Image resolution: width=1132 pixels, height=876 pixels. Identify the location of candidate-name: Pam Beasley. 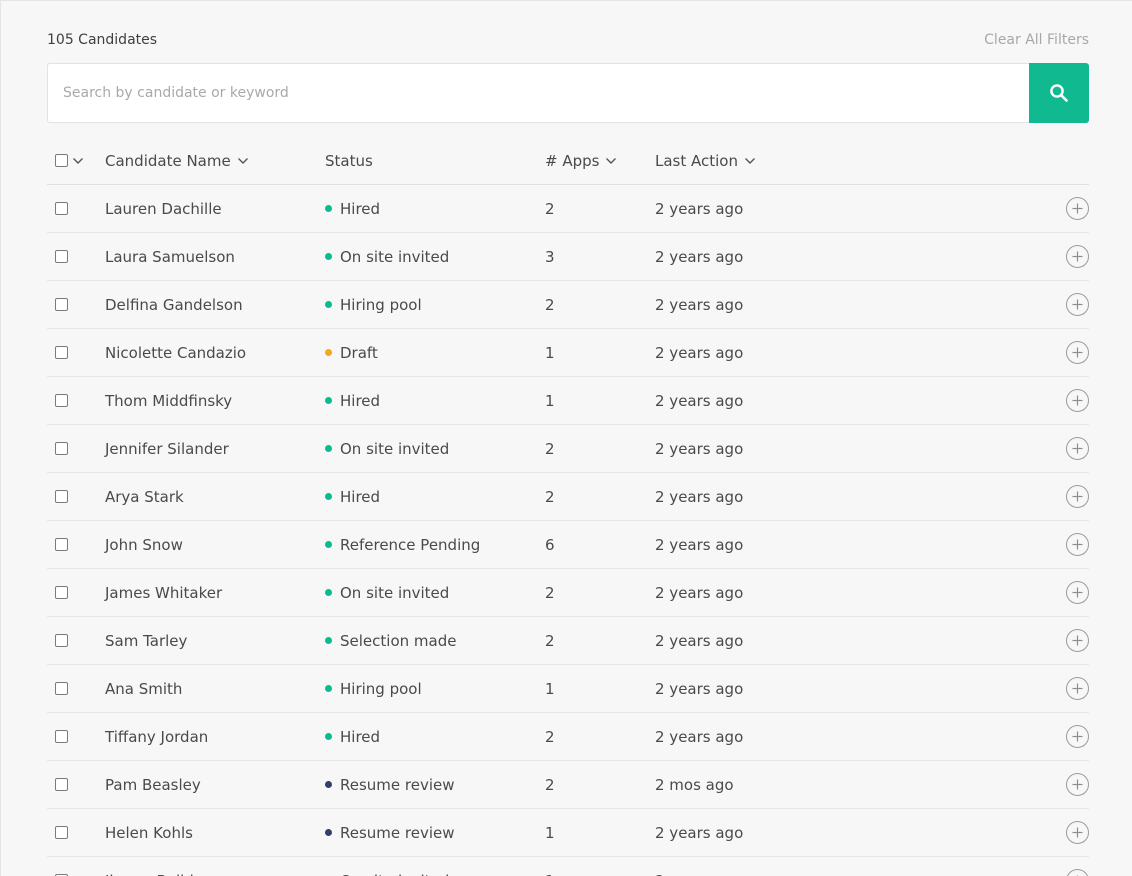
(153, 785).